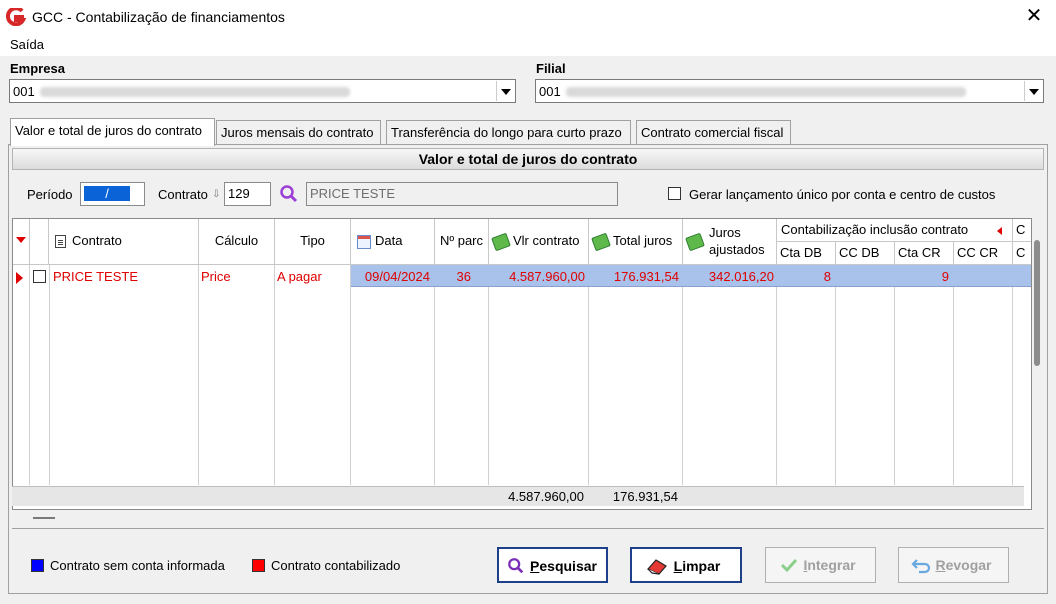 The image size is (1056, 604). What do you see at coordinates (674, 193) in the screenshot?
I see `gerar-lancamento-checkbox` at bounding box center [674, 193].